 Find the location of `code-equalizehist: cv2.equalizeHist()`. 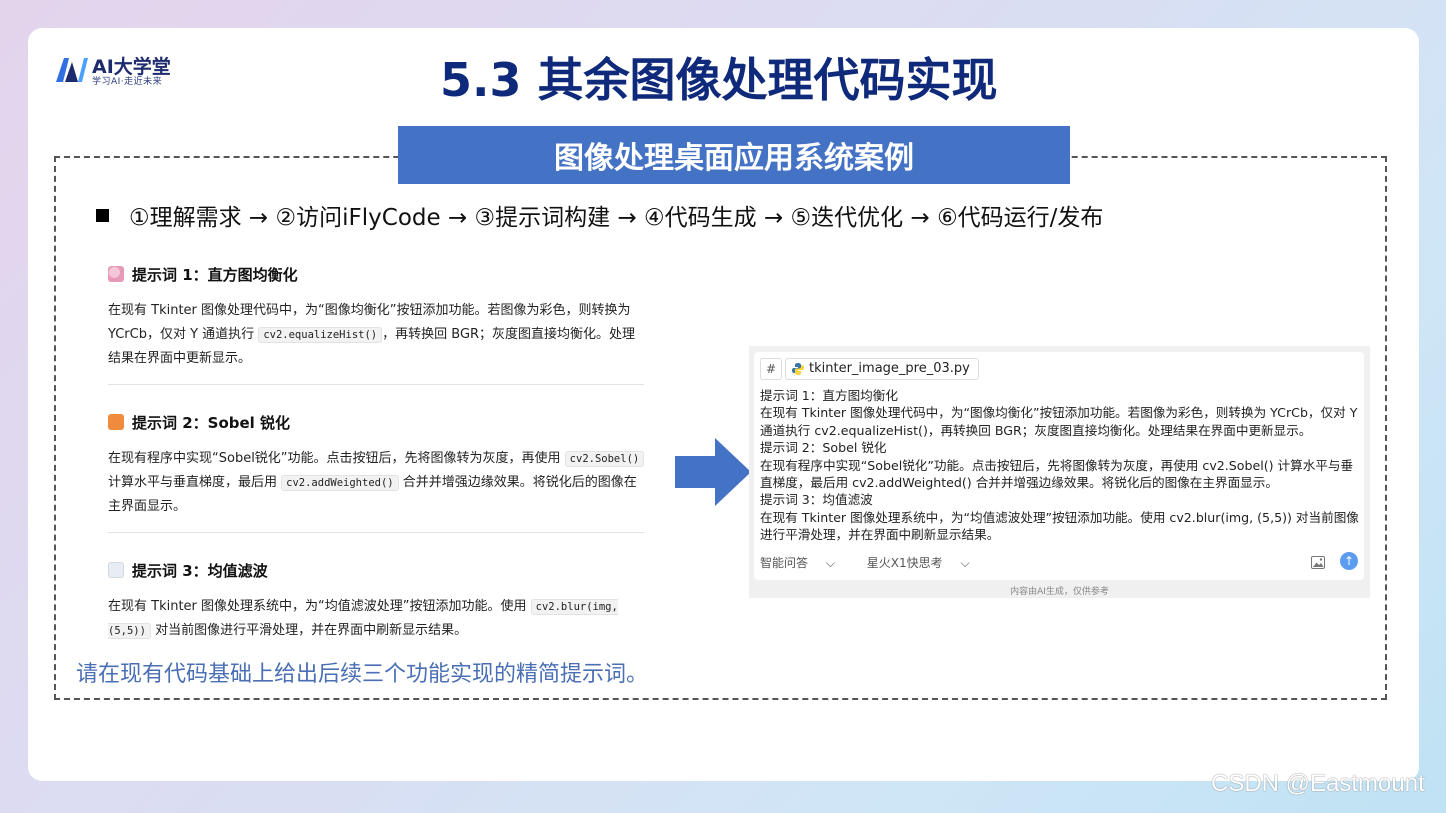

code-equalizehist: cv2.equalizeHist() is located at coordinates (320, 335).